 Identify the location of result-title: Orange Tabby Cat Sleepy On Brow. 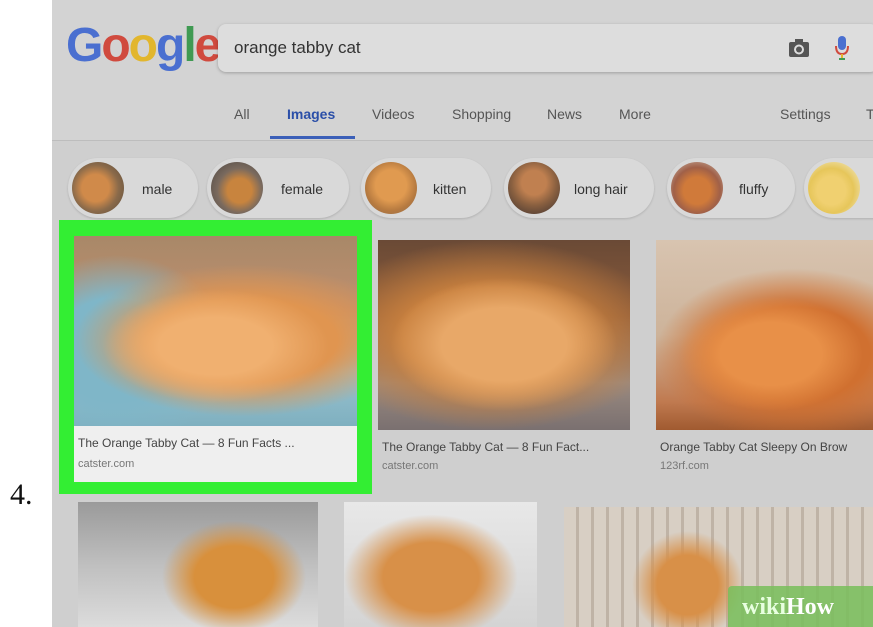
(753, 447).